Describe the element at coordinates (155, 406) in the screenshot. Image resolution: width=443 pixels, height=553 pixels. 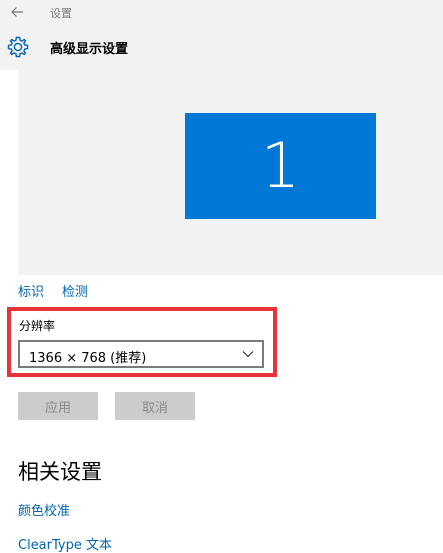
I see `cancel-button: 取消` at that location.